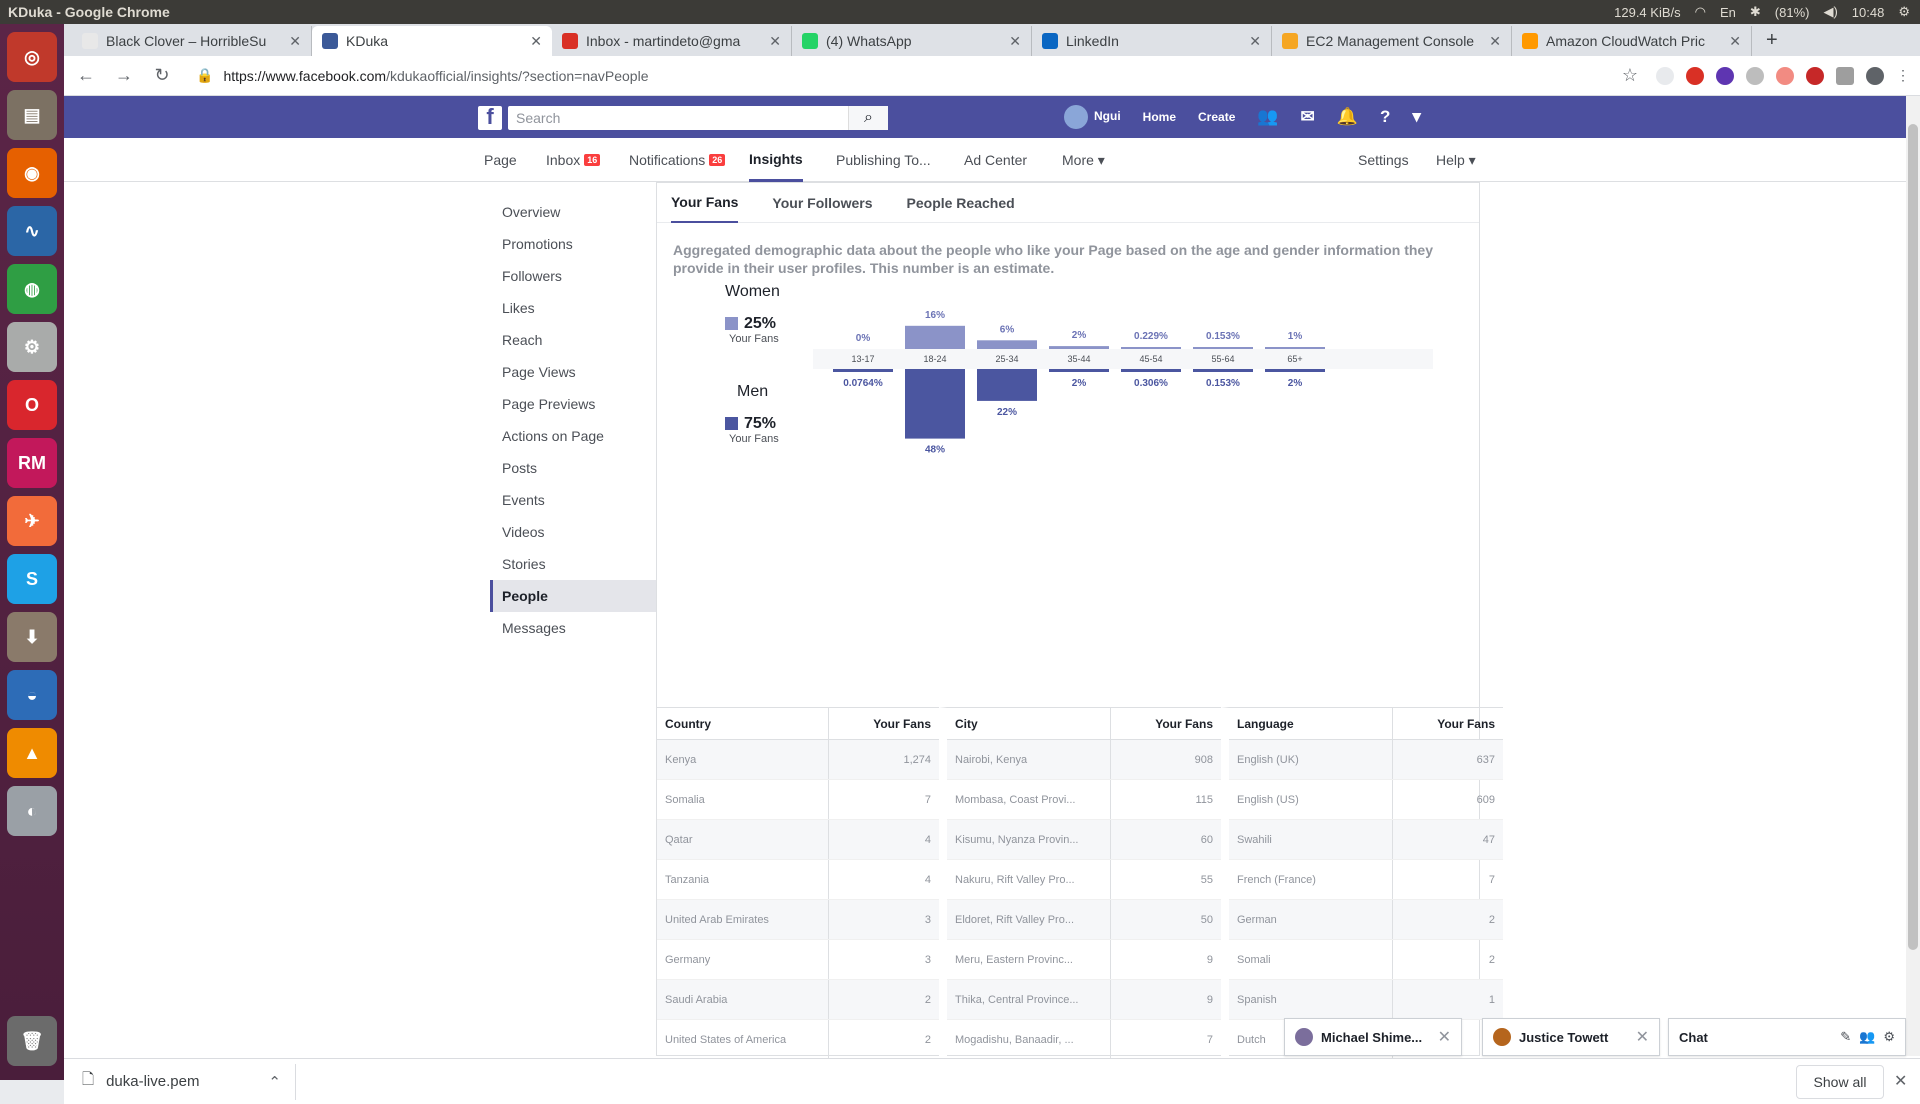 This screenshot has height=1104, width=1920. Describe the element at coordinates (672, 41) in the screenshot. I see `browser-tab: Inbox - martindeto@gma ✕` at that location.